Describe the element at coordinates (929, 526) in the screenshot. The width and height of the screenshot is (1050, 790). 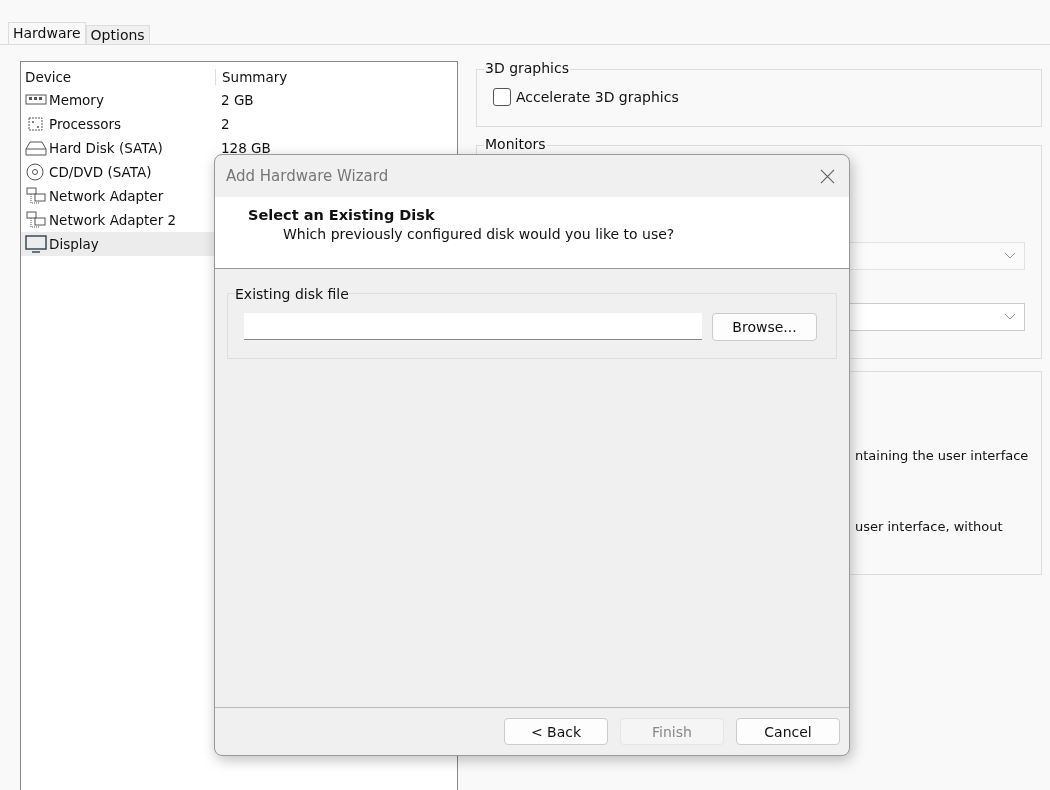
I see `option-text: user interface, without` at that location.